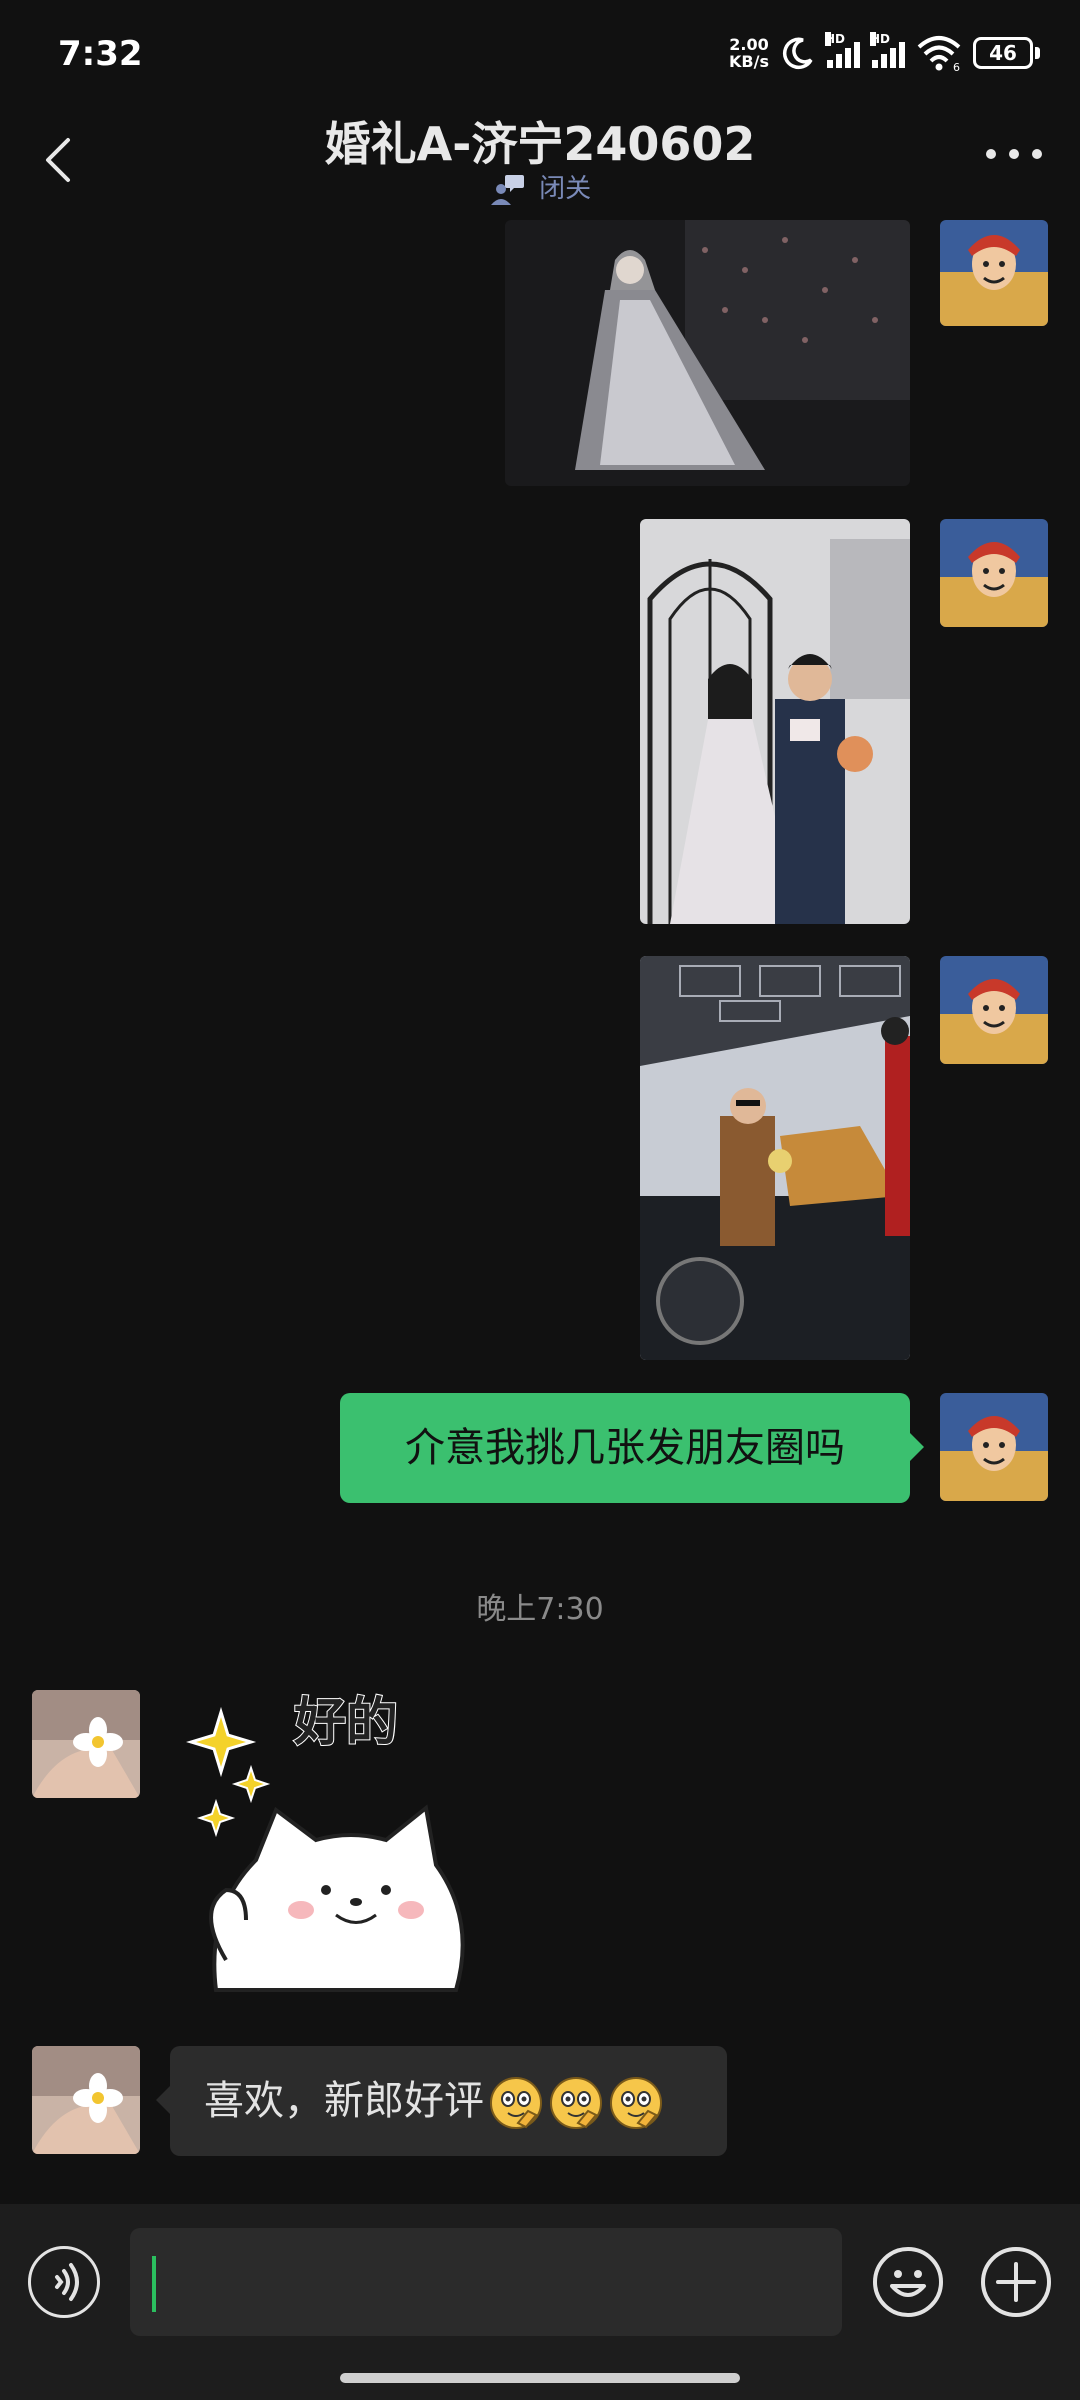 The height and width of the screenshot is (2400, 1080). I want to click on hd-label-2: HD, so click(880, 39).